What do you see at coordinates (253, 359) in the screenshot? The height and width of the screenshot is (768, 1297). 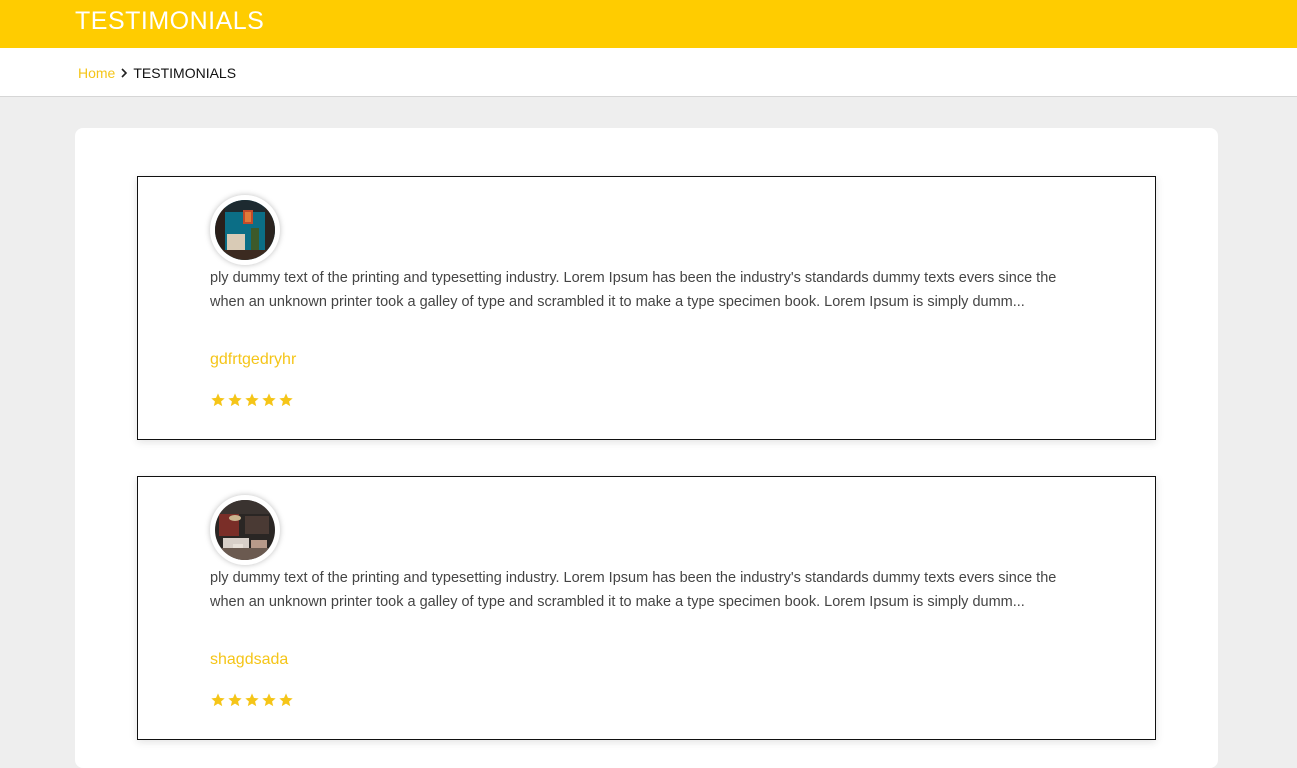 I see `testimonial-author: gdfrtgedryhr` at bounding box center [253, 359].